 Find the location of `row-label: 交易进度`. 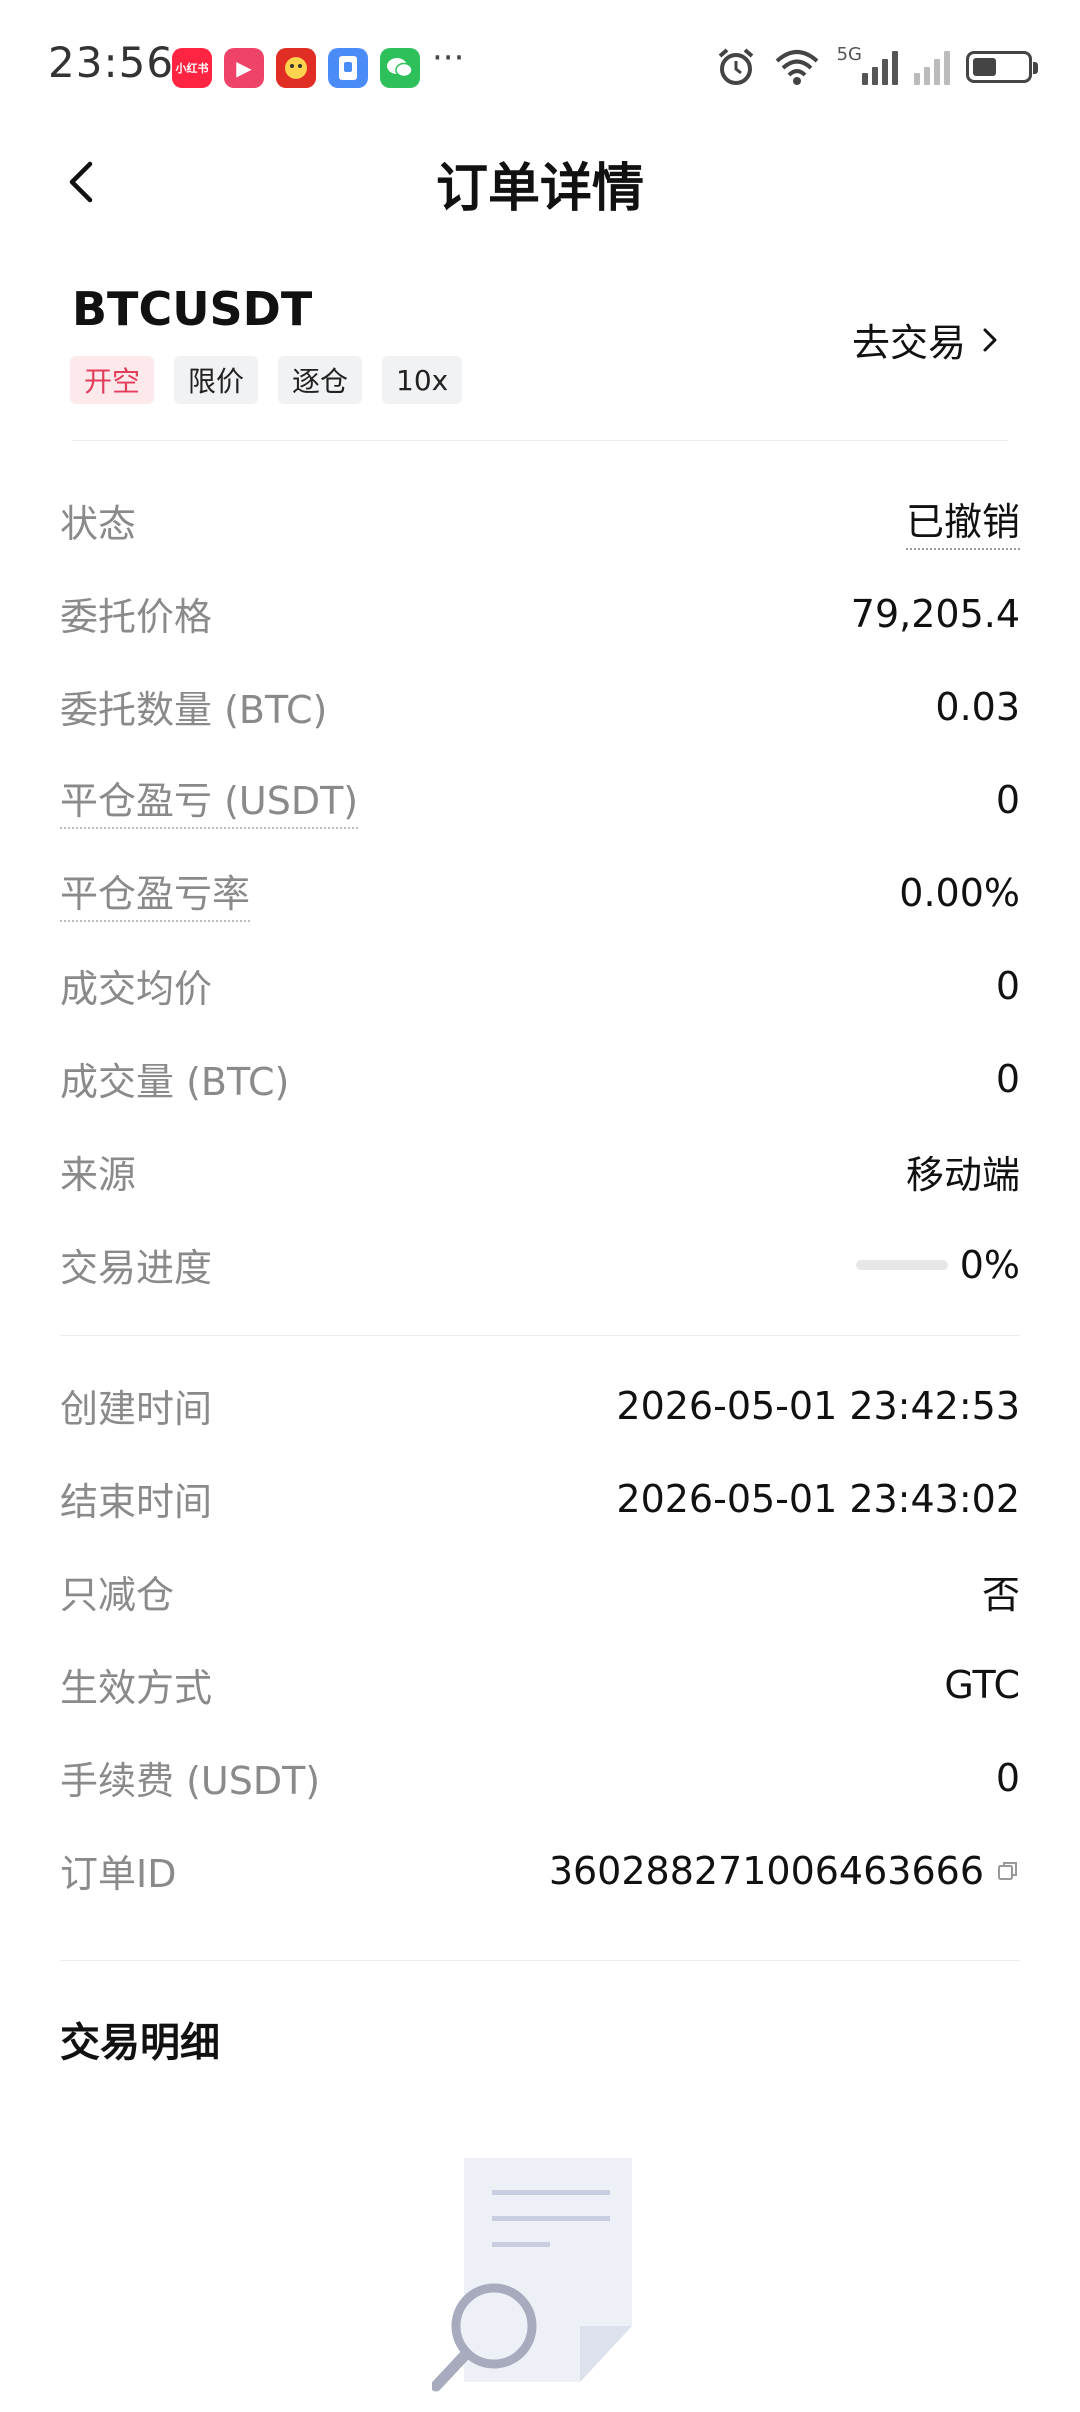

row-label: 交易进度 is located at coordinates (136, 1268).